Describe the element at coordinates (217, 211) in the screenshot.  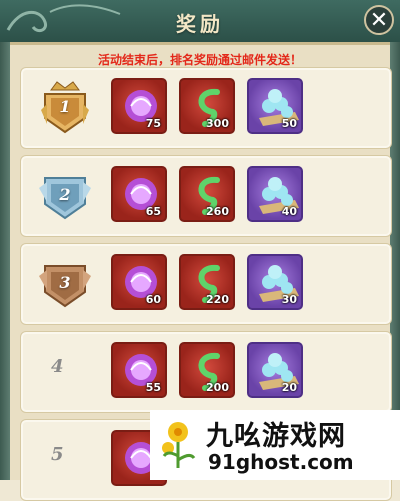
I see `item-count: 260` at that location.